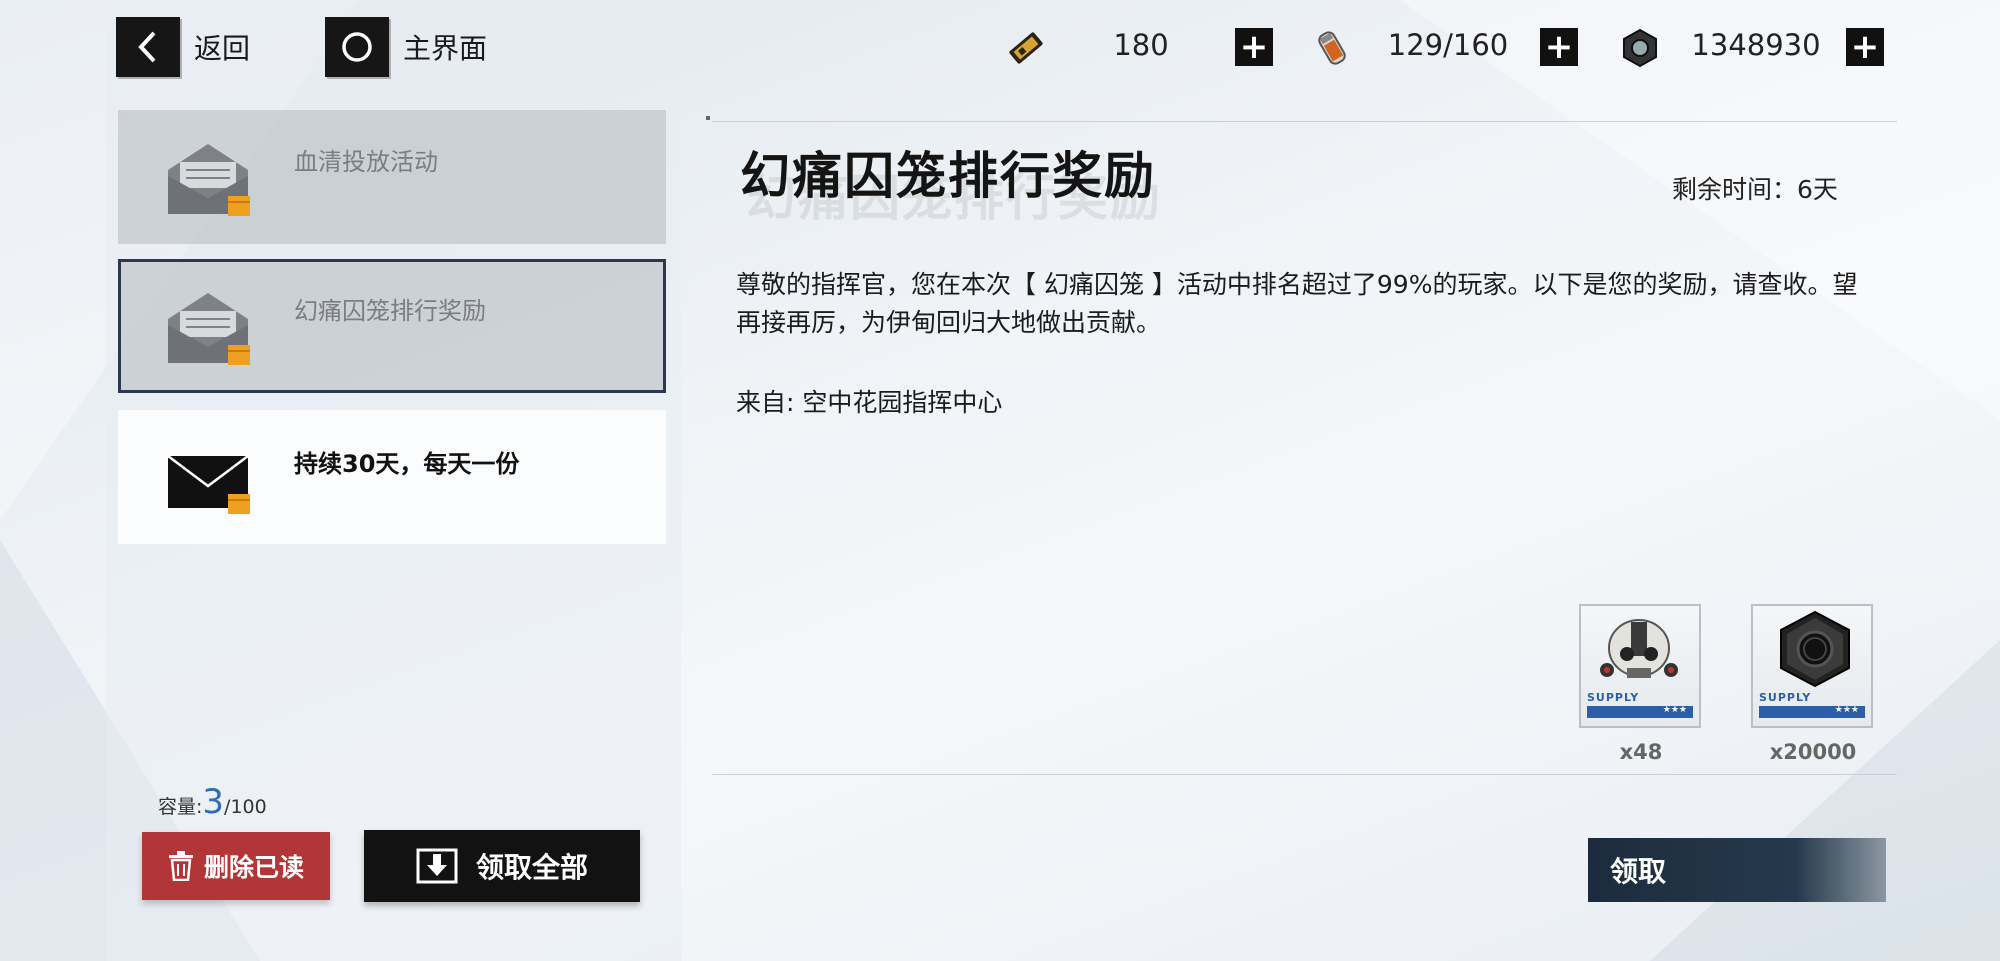  What do you see at coordinates (366, 162) in the screenshot?
I see `mail-title: 血清投放活动` at bounding box center [366, 162].